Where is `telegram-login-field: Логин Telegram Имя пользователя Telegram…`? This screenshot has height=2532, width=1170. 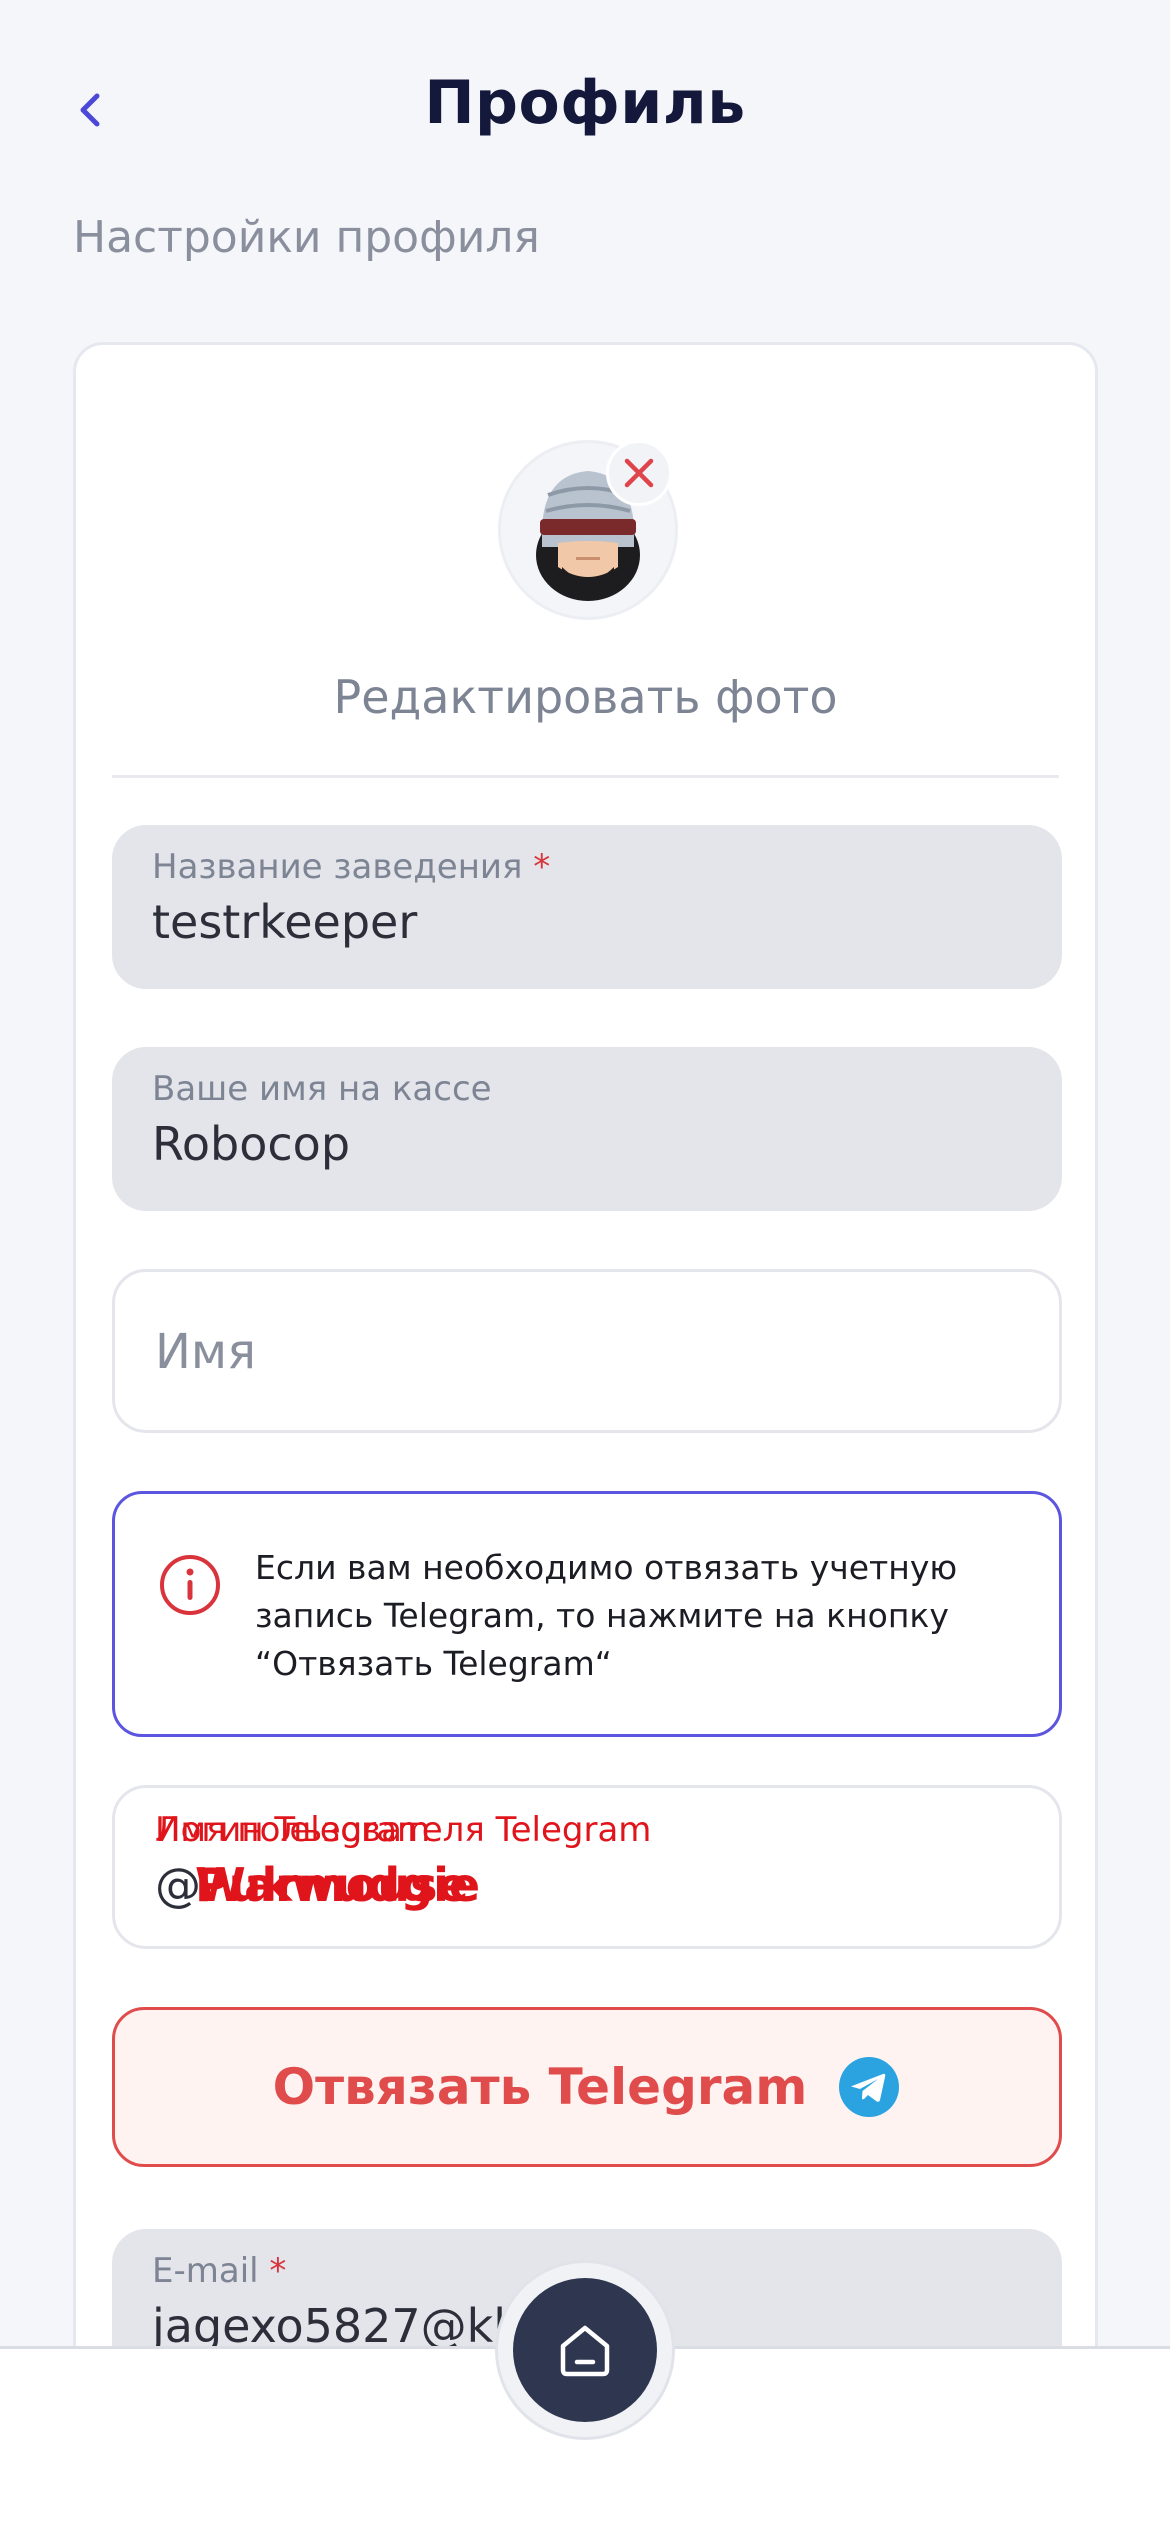 telegram-login-field: Логин Telegram Имя пользователя Telegram… is located at coordinates (587, 1867).